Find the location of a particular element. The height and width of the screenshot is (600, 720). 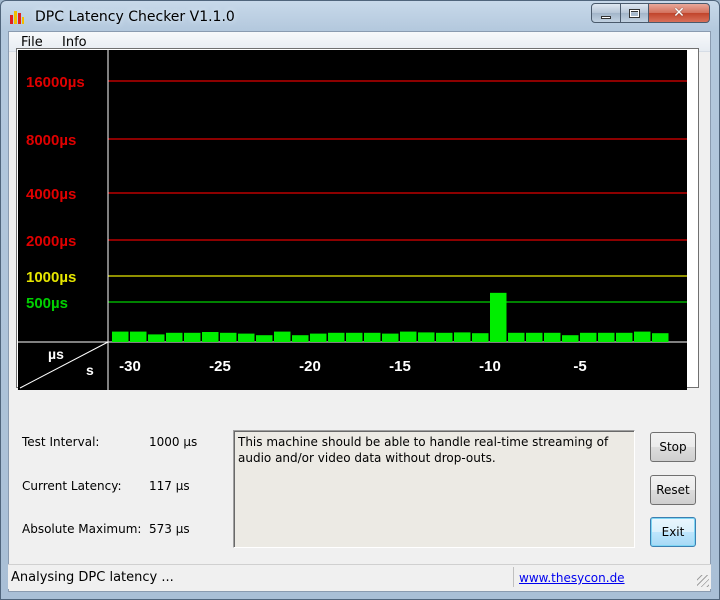

latency-bar--29 is located at coordinates (156, 338).